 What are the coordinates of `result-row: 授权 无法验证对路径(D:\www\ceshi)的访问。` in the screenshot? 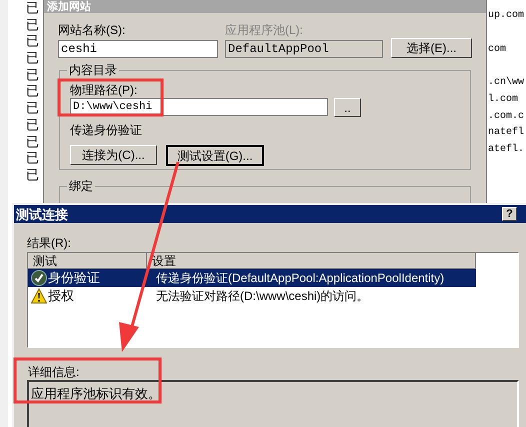 It's located at (252, 296).